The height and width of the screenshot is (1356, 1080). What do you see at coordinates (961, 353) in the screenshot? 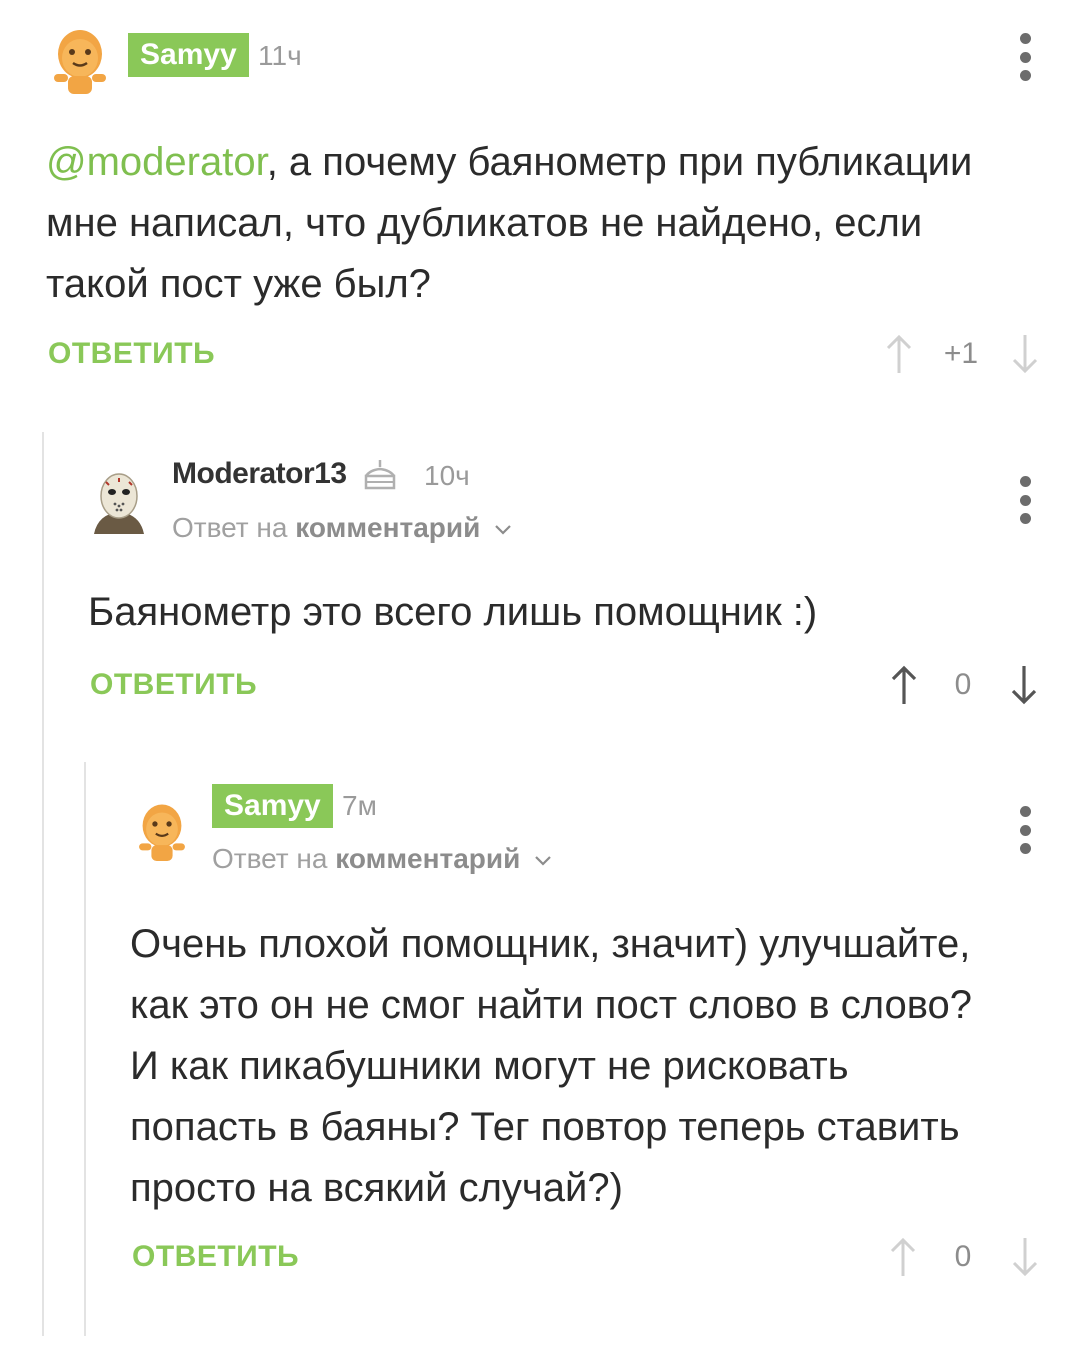
I see `rating-value: +1` at bounding box center [961, 353].